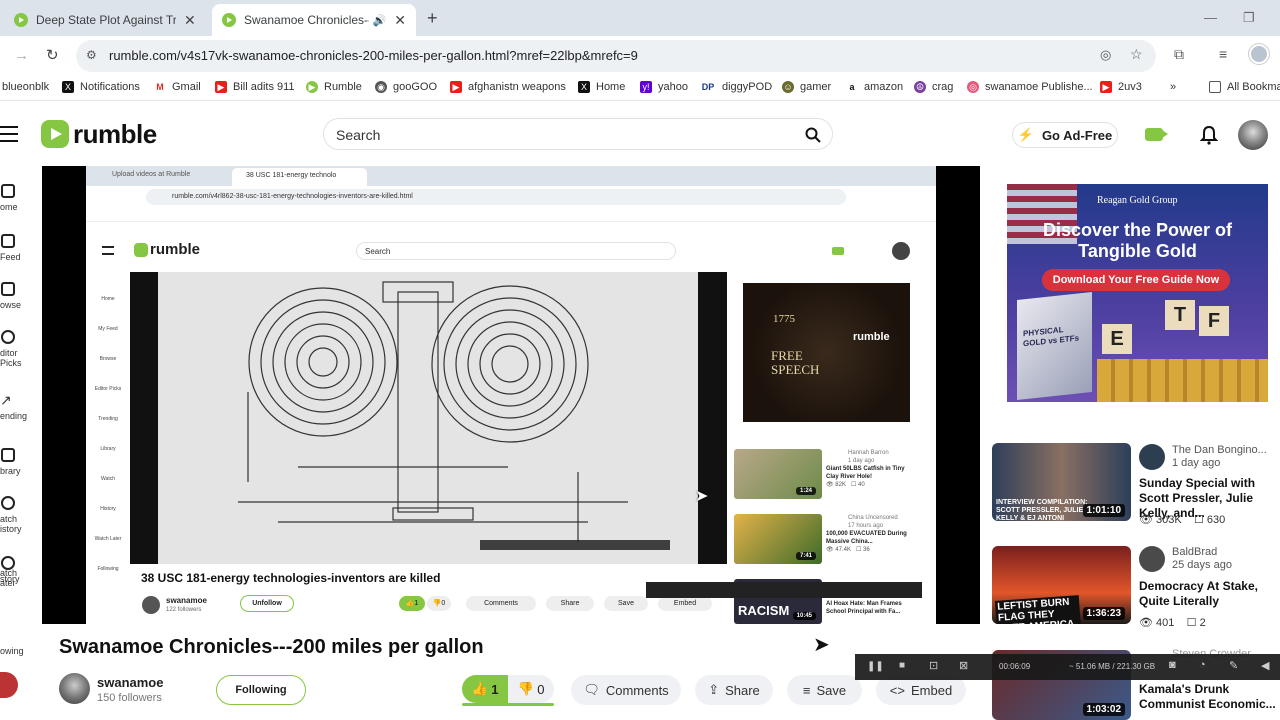 This screenshot has width=1280, height=720. I want to click on capture-area-icon: ⊡, so click(933, 665).